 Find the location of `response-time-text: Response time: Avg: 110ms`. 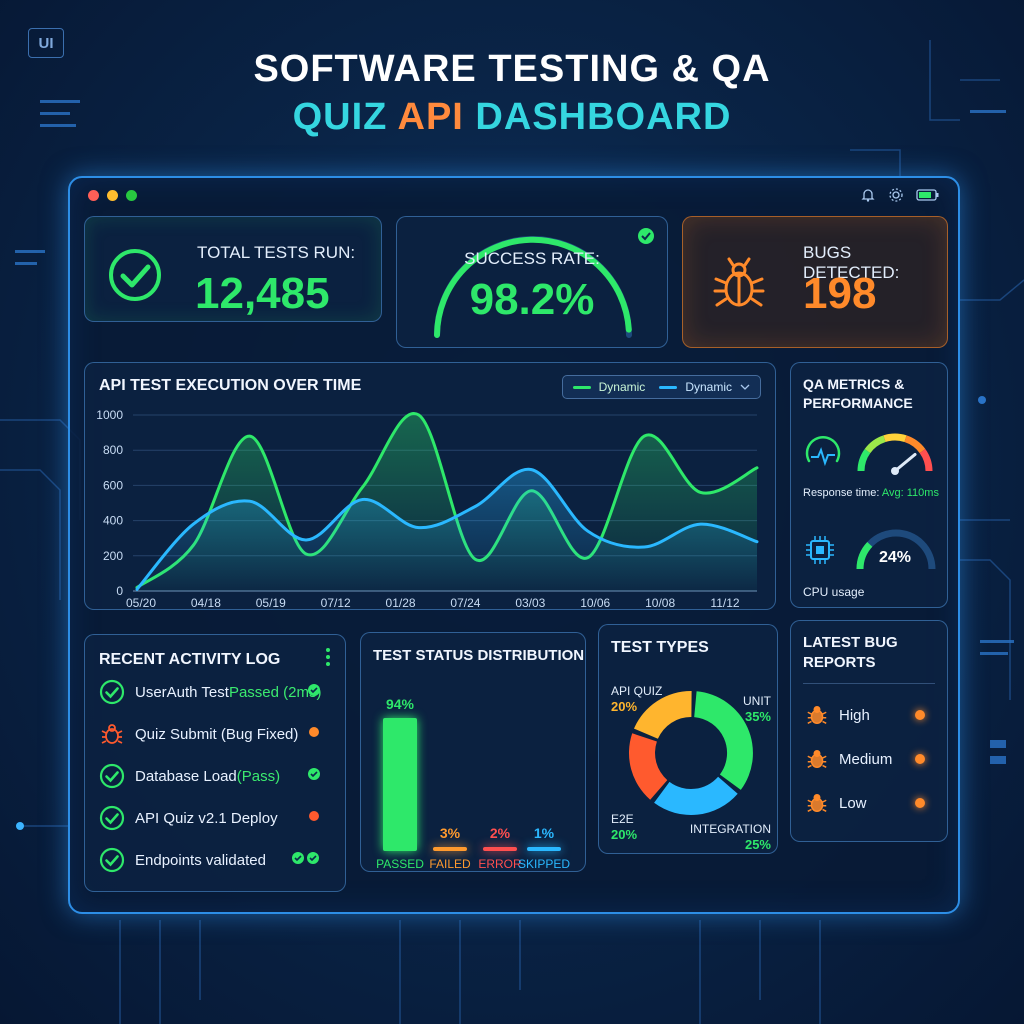

response-time-text: Response time: Avg: 110ms is located at coordinates (871, 493).